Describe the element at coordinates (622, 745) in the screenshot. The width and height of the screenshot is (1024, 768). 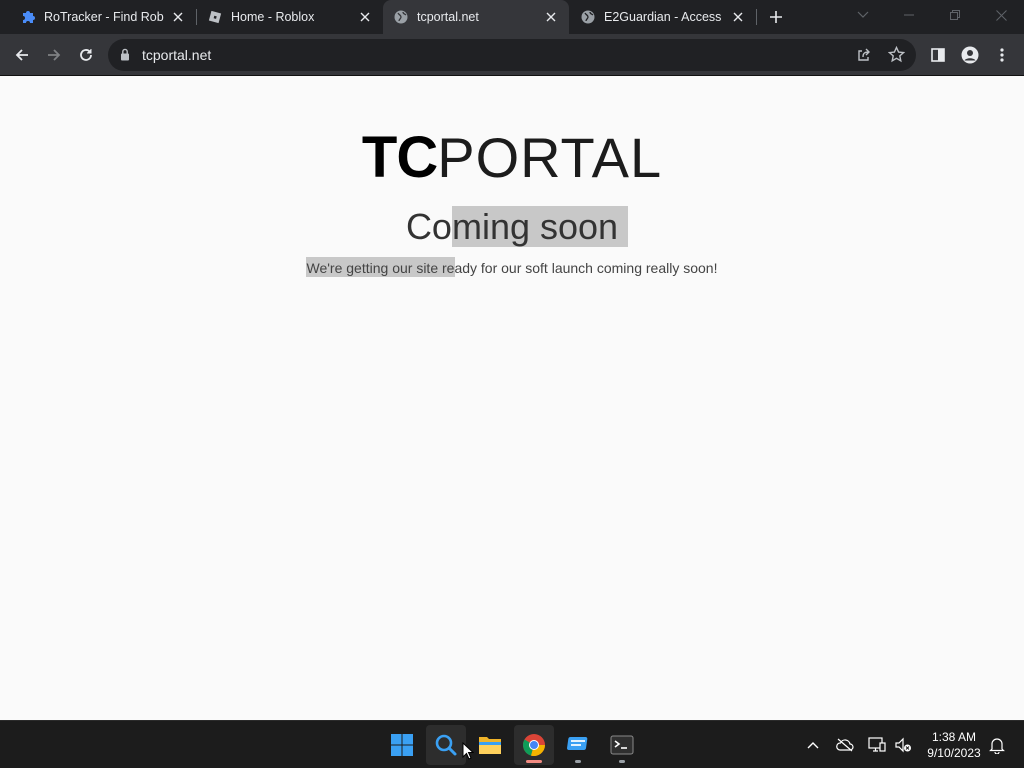
I see `terminal-icon` at that location.